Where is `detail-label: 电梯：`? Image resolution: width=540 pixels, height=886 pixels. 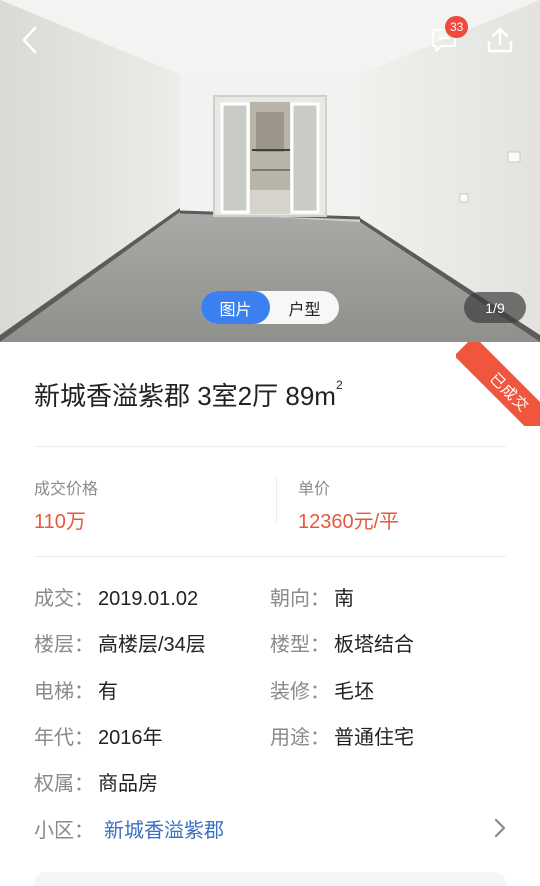 detail-label: 电梯： is located at coordinates (64, 691).